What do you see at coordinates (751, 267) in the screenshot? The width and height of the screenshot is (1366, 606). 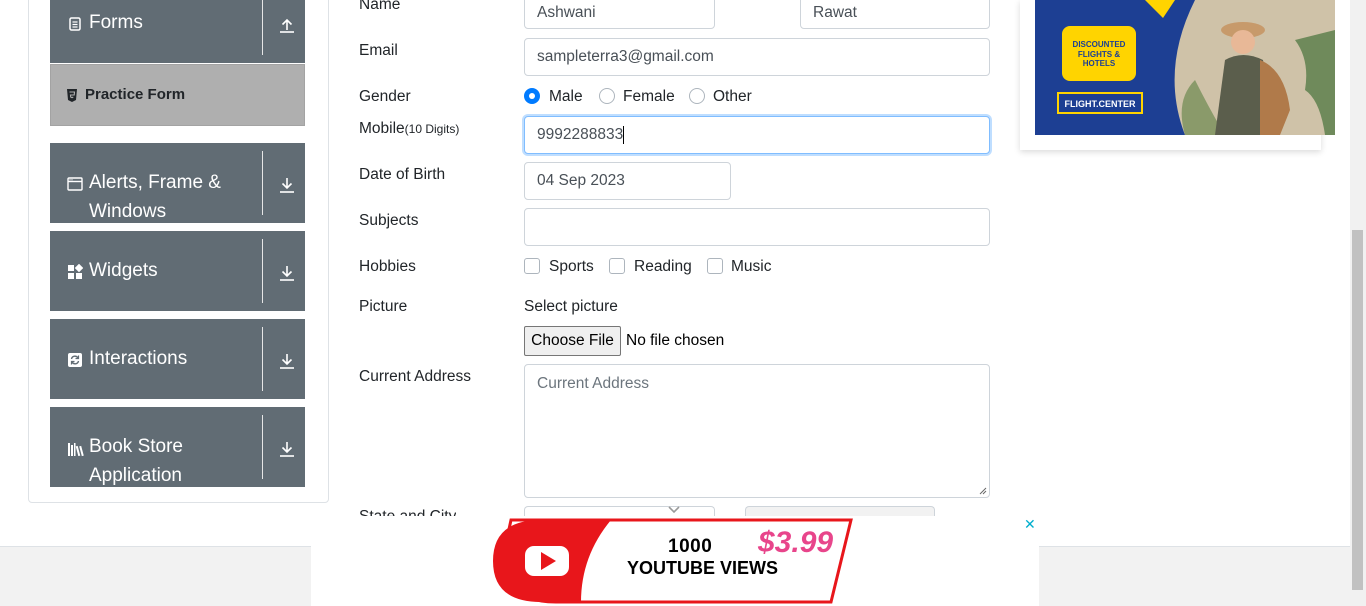 I see `hobby-music-label: Music` at bounding box center [751, 267].